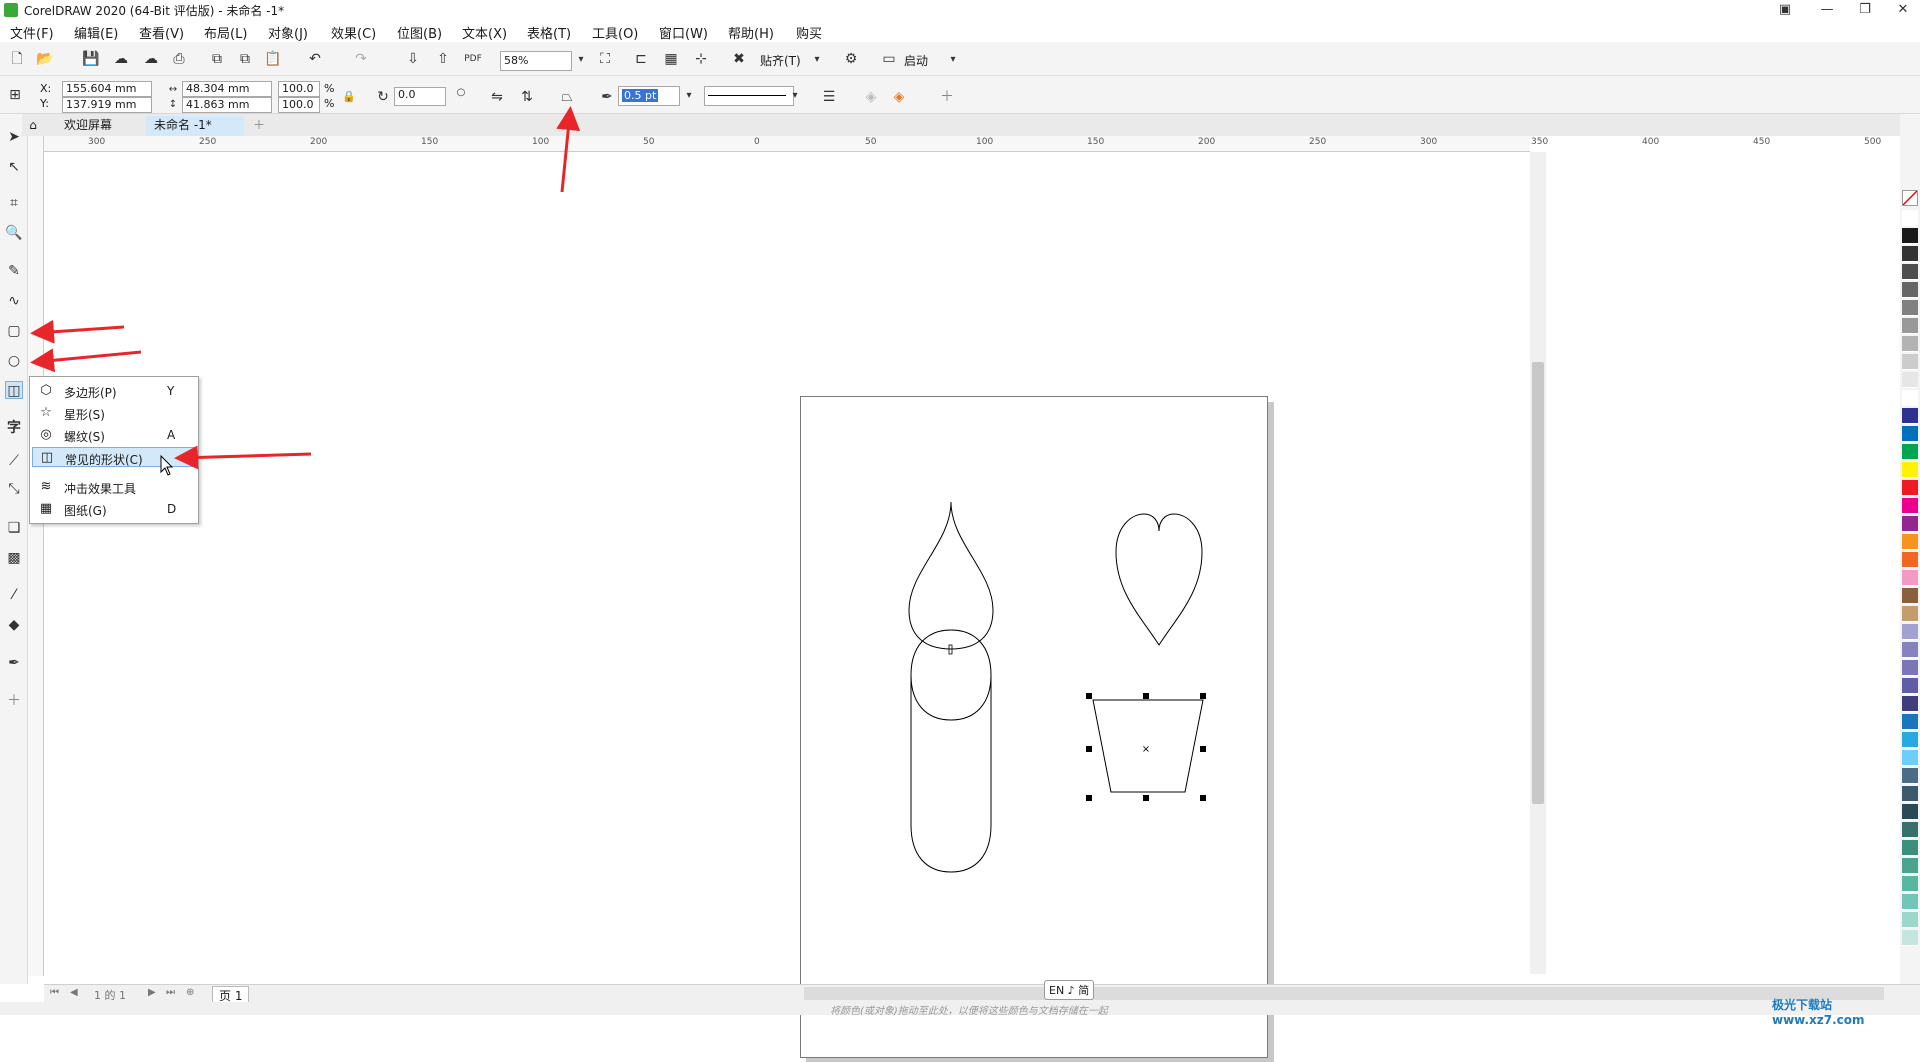 The height and width of the screenshot is (1062, 1920). What do you see at coordinates (889, 59) in the screenshot?
I see `launch-icon: ▭` at bounding box center [889, 59].